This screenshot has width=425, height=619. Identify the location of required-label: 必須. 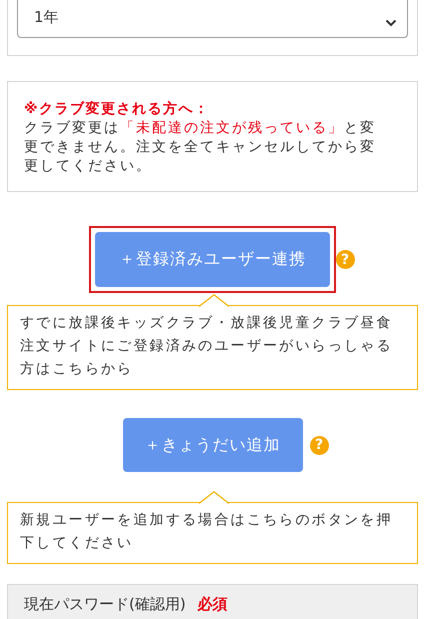
(213, 604).